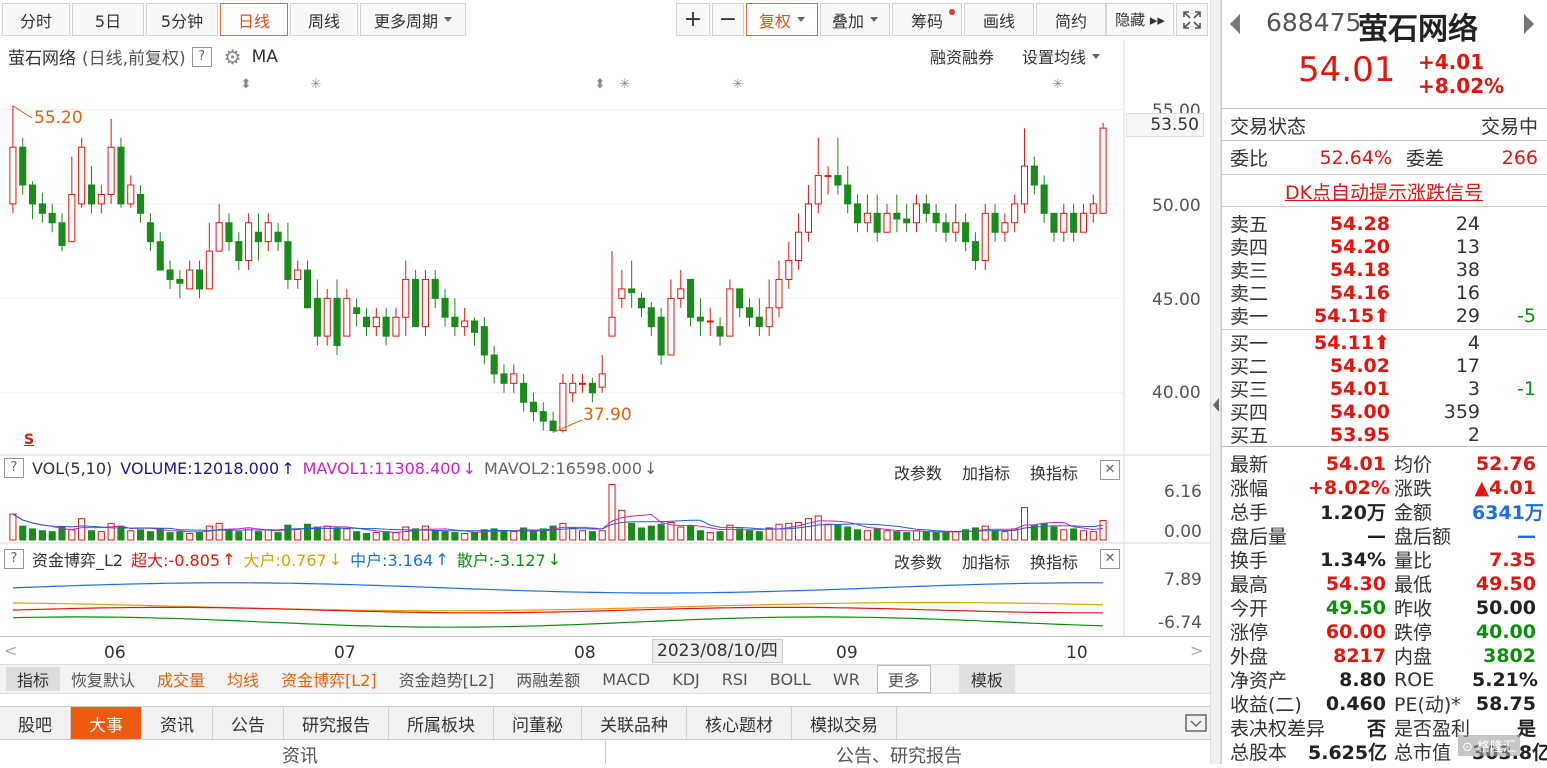  I want to click on stat-label: 昨收, so click(1413, 609).